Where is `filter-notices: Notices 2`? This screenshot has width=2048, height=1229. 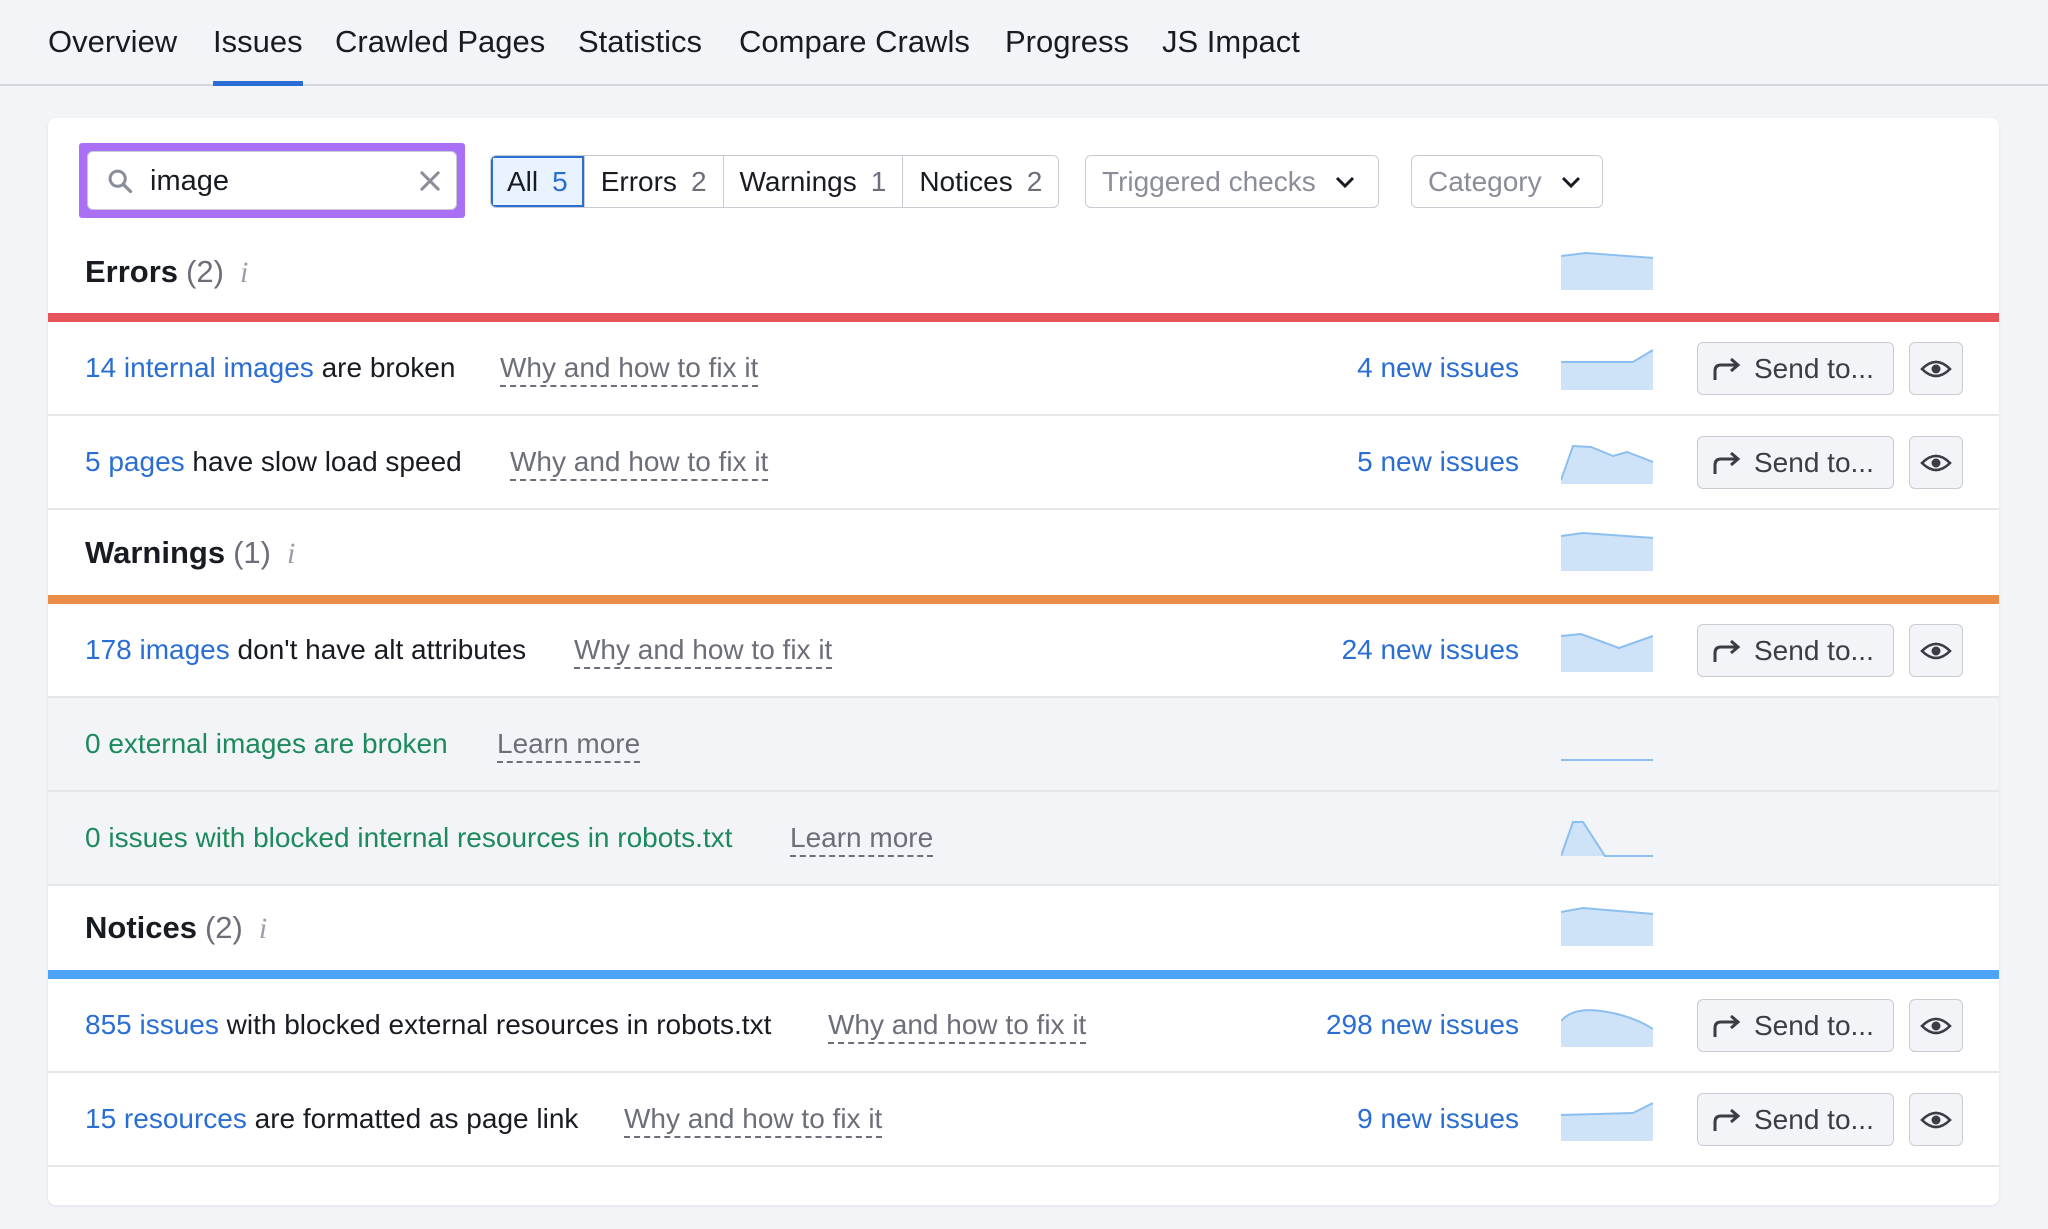
filter-notices: Notices 2 is located at coordinates (980, 181).